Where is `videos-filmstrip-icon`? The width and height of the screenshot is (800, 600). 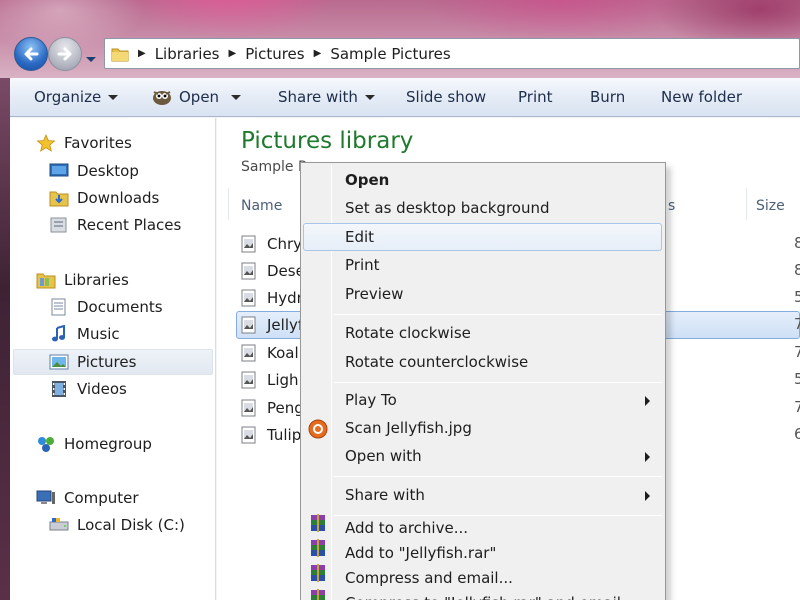
videos-filmstrip-icon is located at coordinates (59, 389).